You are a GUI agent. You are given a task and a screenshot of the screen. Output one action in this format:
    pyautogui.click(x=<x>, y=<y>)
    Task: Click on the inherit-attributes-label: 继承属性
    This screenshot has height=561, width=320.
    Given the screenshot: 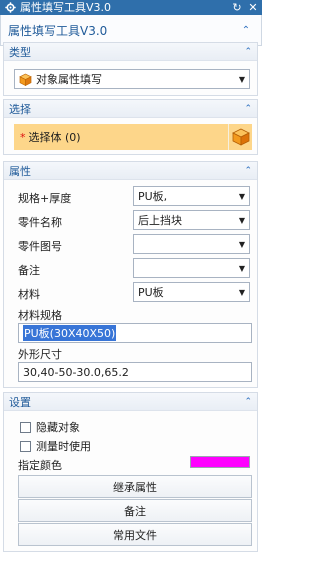 What is the action you would take?
    pyautogui.click(x=135, y=487)
    